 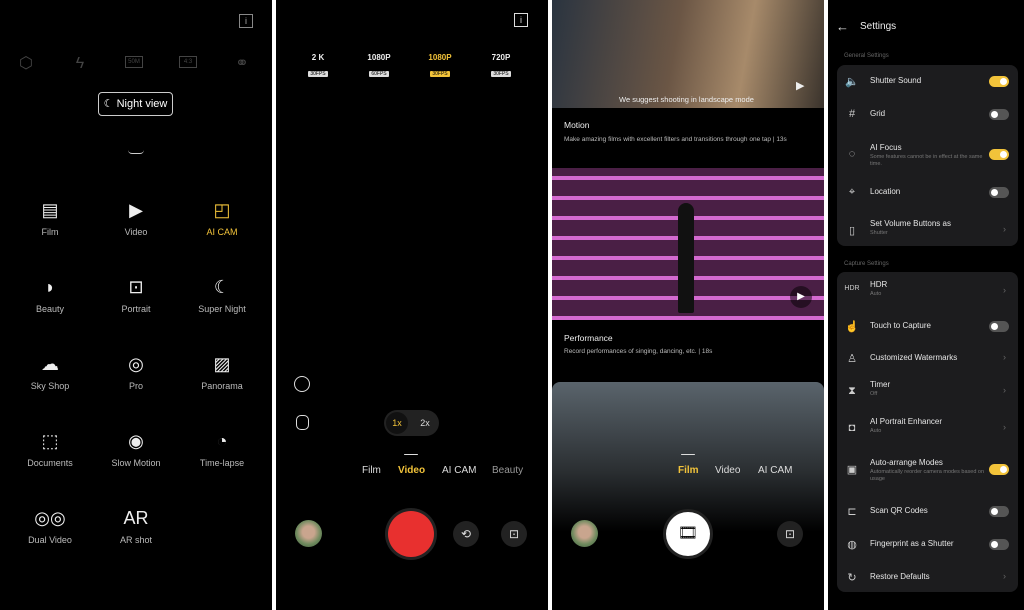 What do you see at coordinates (222, 218) in the screenshot?
I see `mode-ai-cam: ◰ AI CAM` at bounding box center [222, 218].